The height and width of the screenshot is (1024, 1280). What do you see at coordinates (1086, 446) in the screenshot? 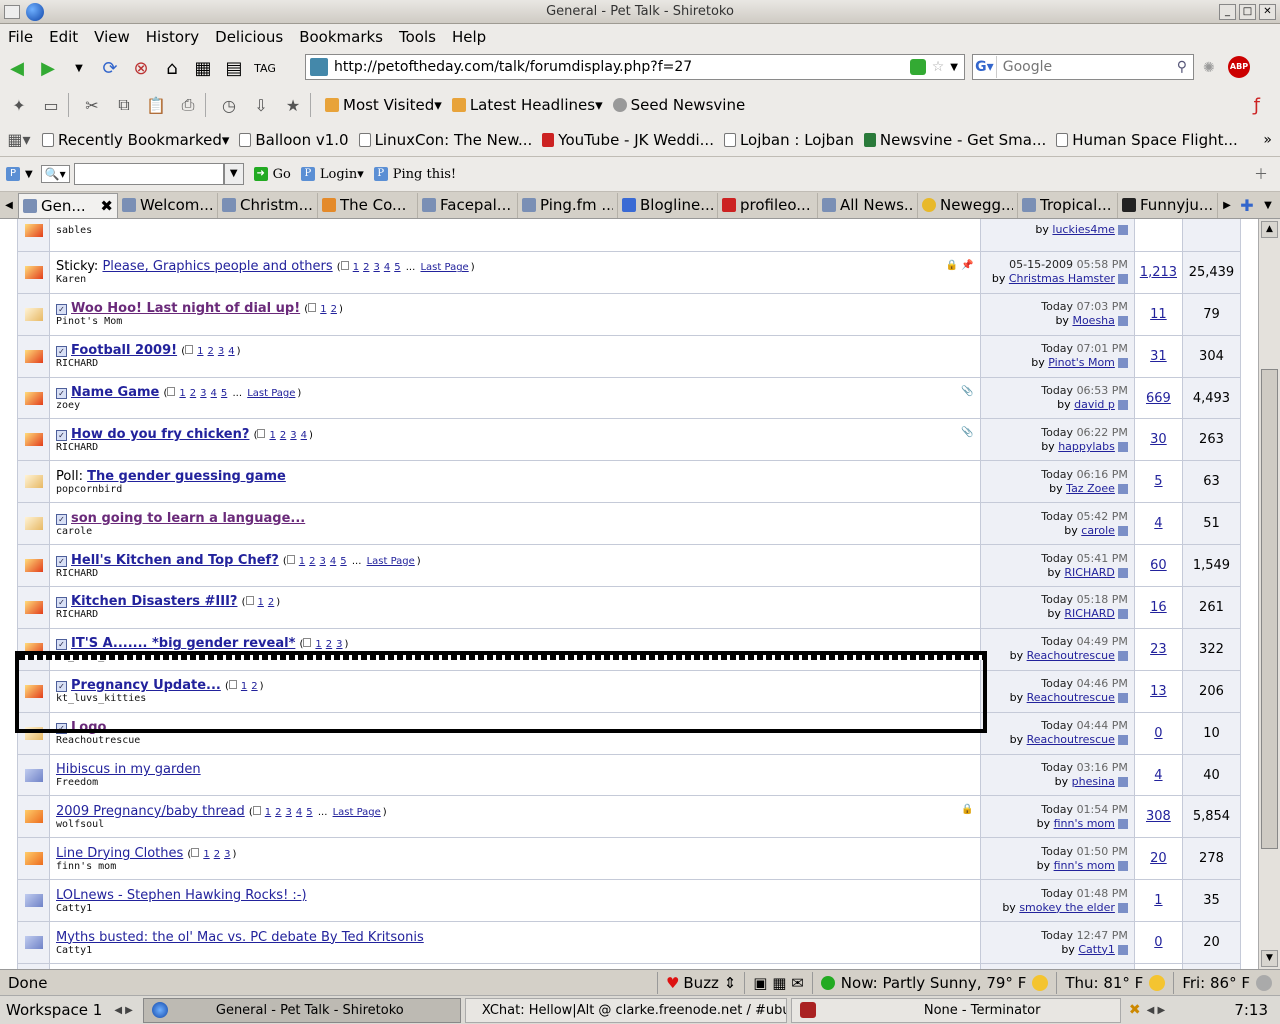
I see `last-poster-link: happylabs` at bounding box center [1086, 446].